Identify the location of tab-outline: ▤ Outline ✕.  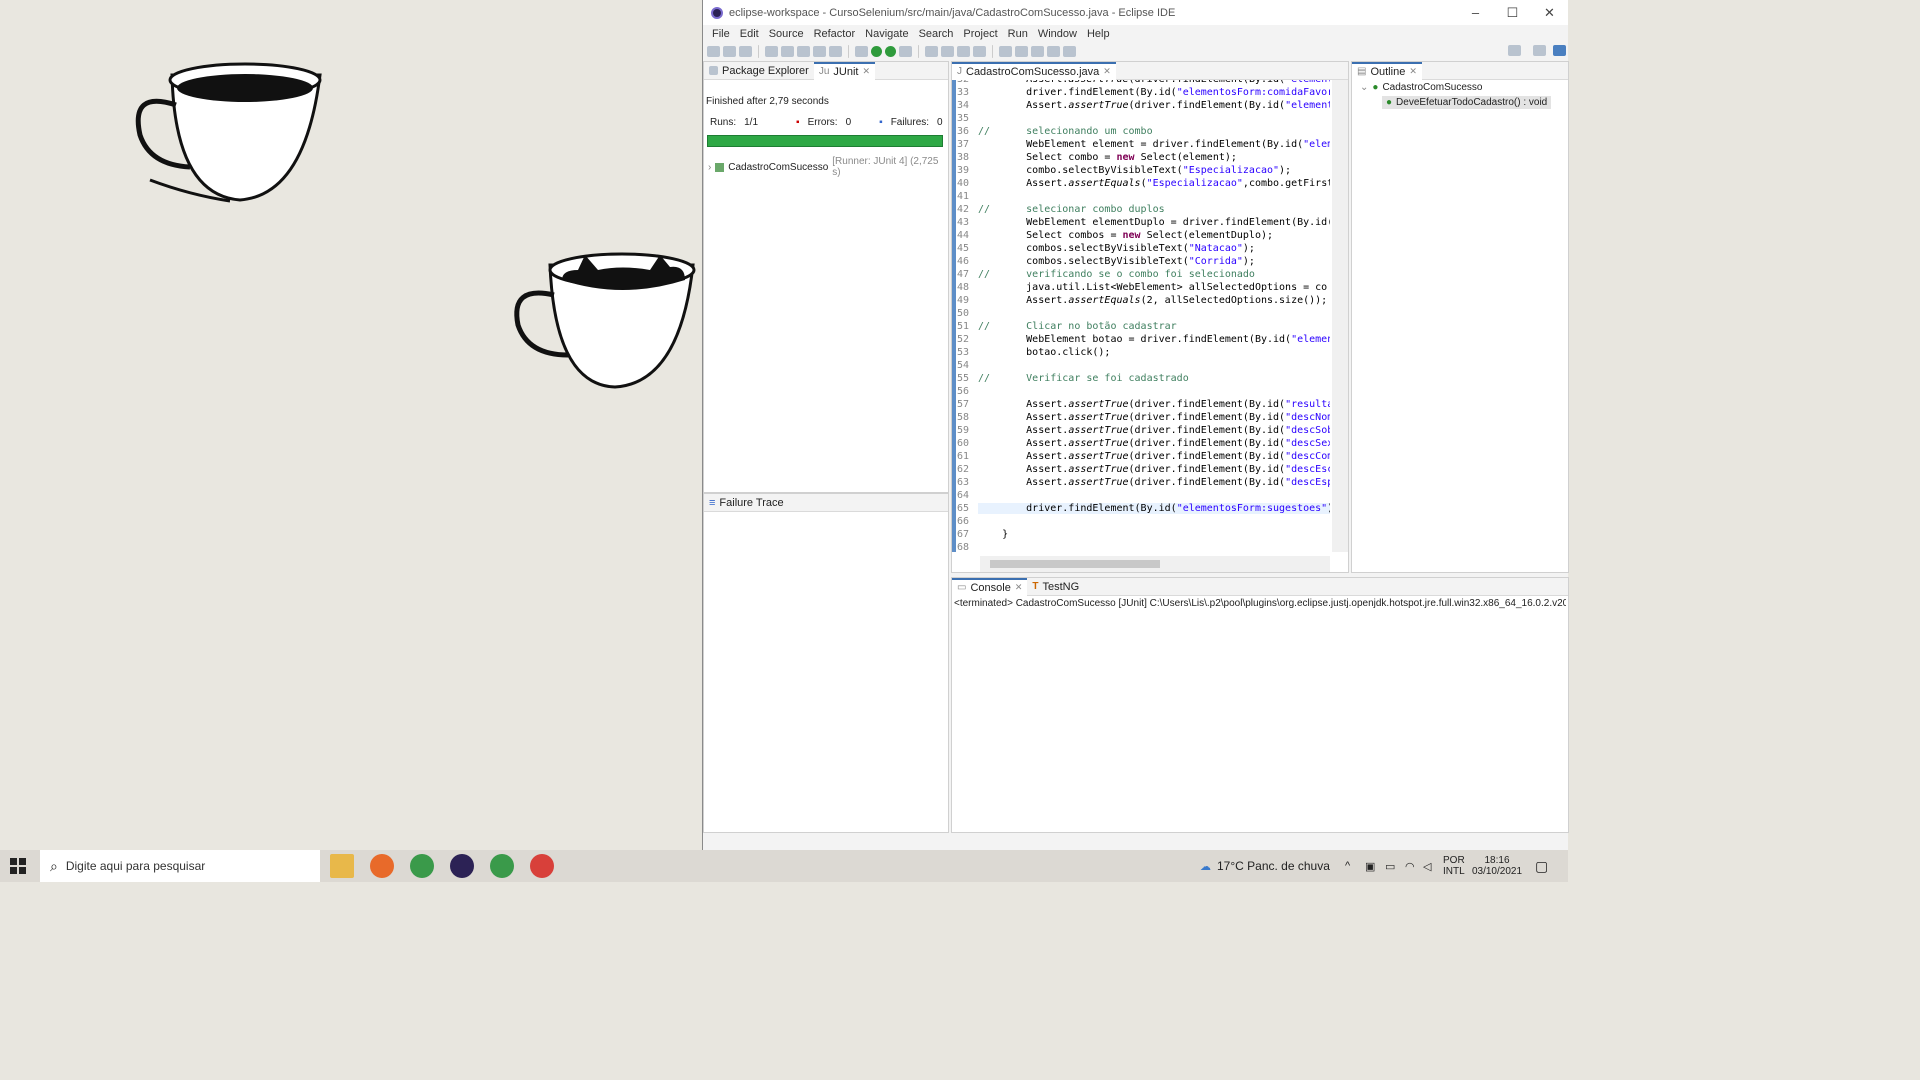
(1387, 70).